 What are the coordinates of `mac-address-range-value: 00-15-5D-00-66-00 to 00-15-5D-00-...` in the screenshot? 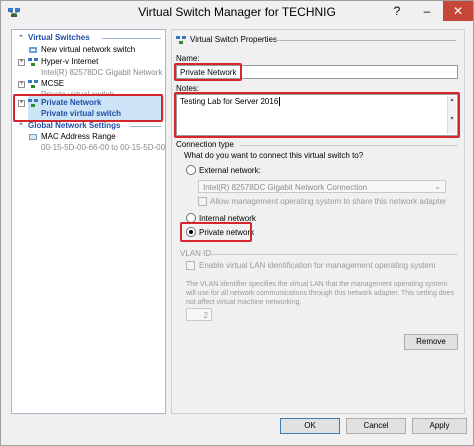 It's located at (103, 147).